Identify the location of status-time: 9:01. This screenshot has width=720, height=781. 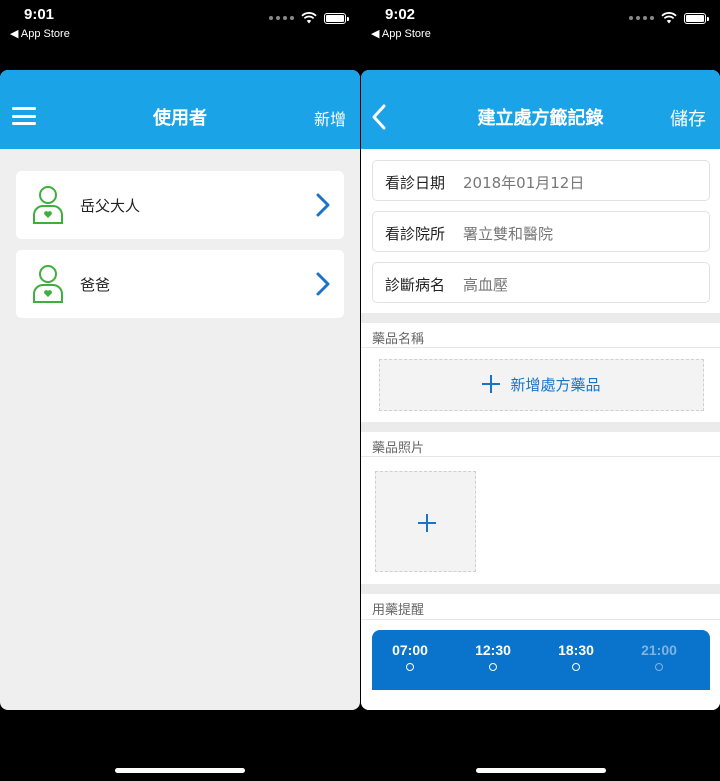
(39, 14).